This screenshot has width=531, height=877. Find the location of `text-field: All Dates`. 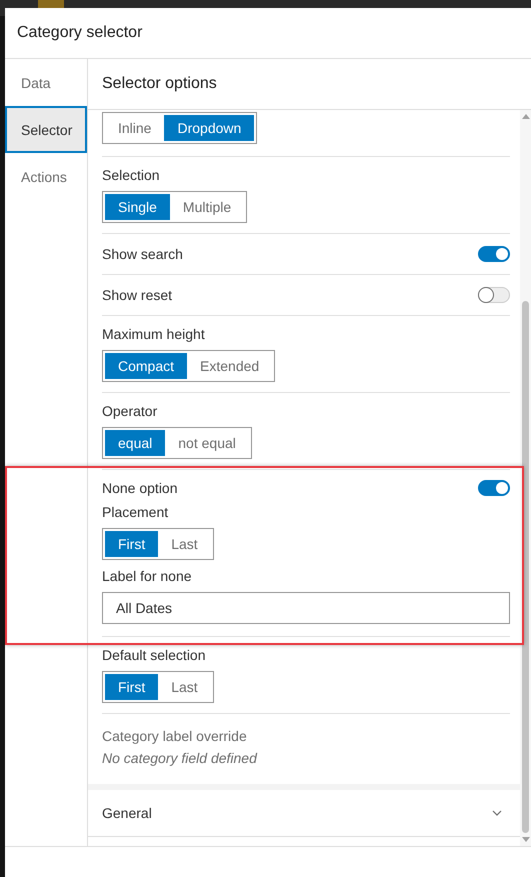

text-field: All Dates is located at coordinates (306, 608).